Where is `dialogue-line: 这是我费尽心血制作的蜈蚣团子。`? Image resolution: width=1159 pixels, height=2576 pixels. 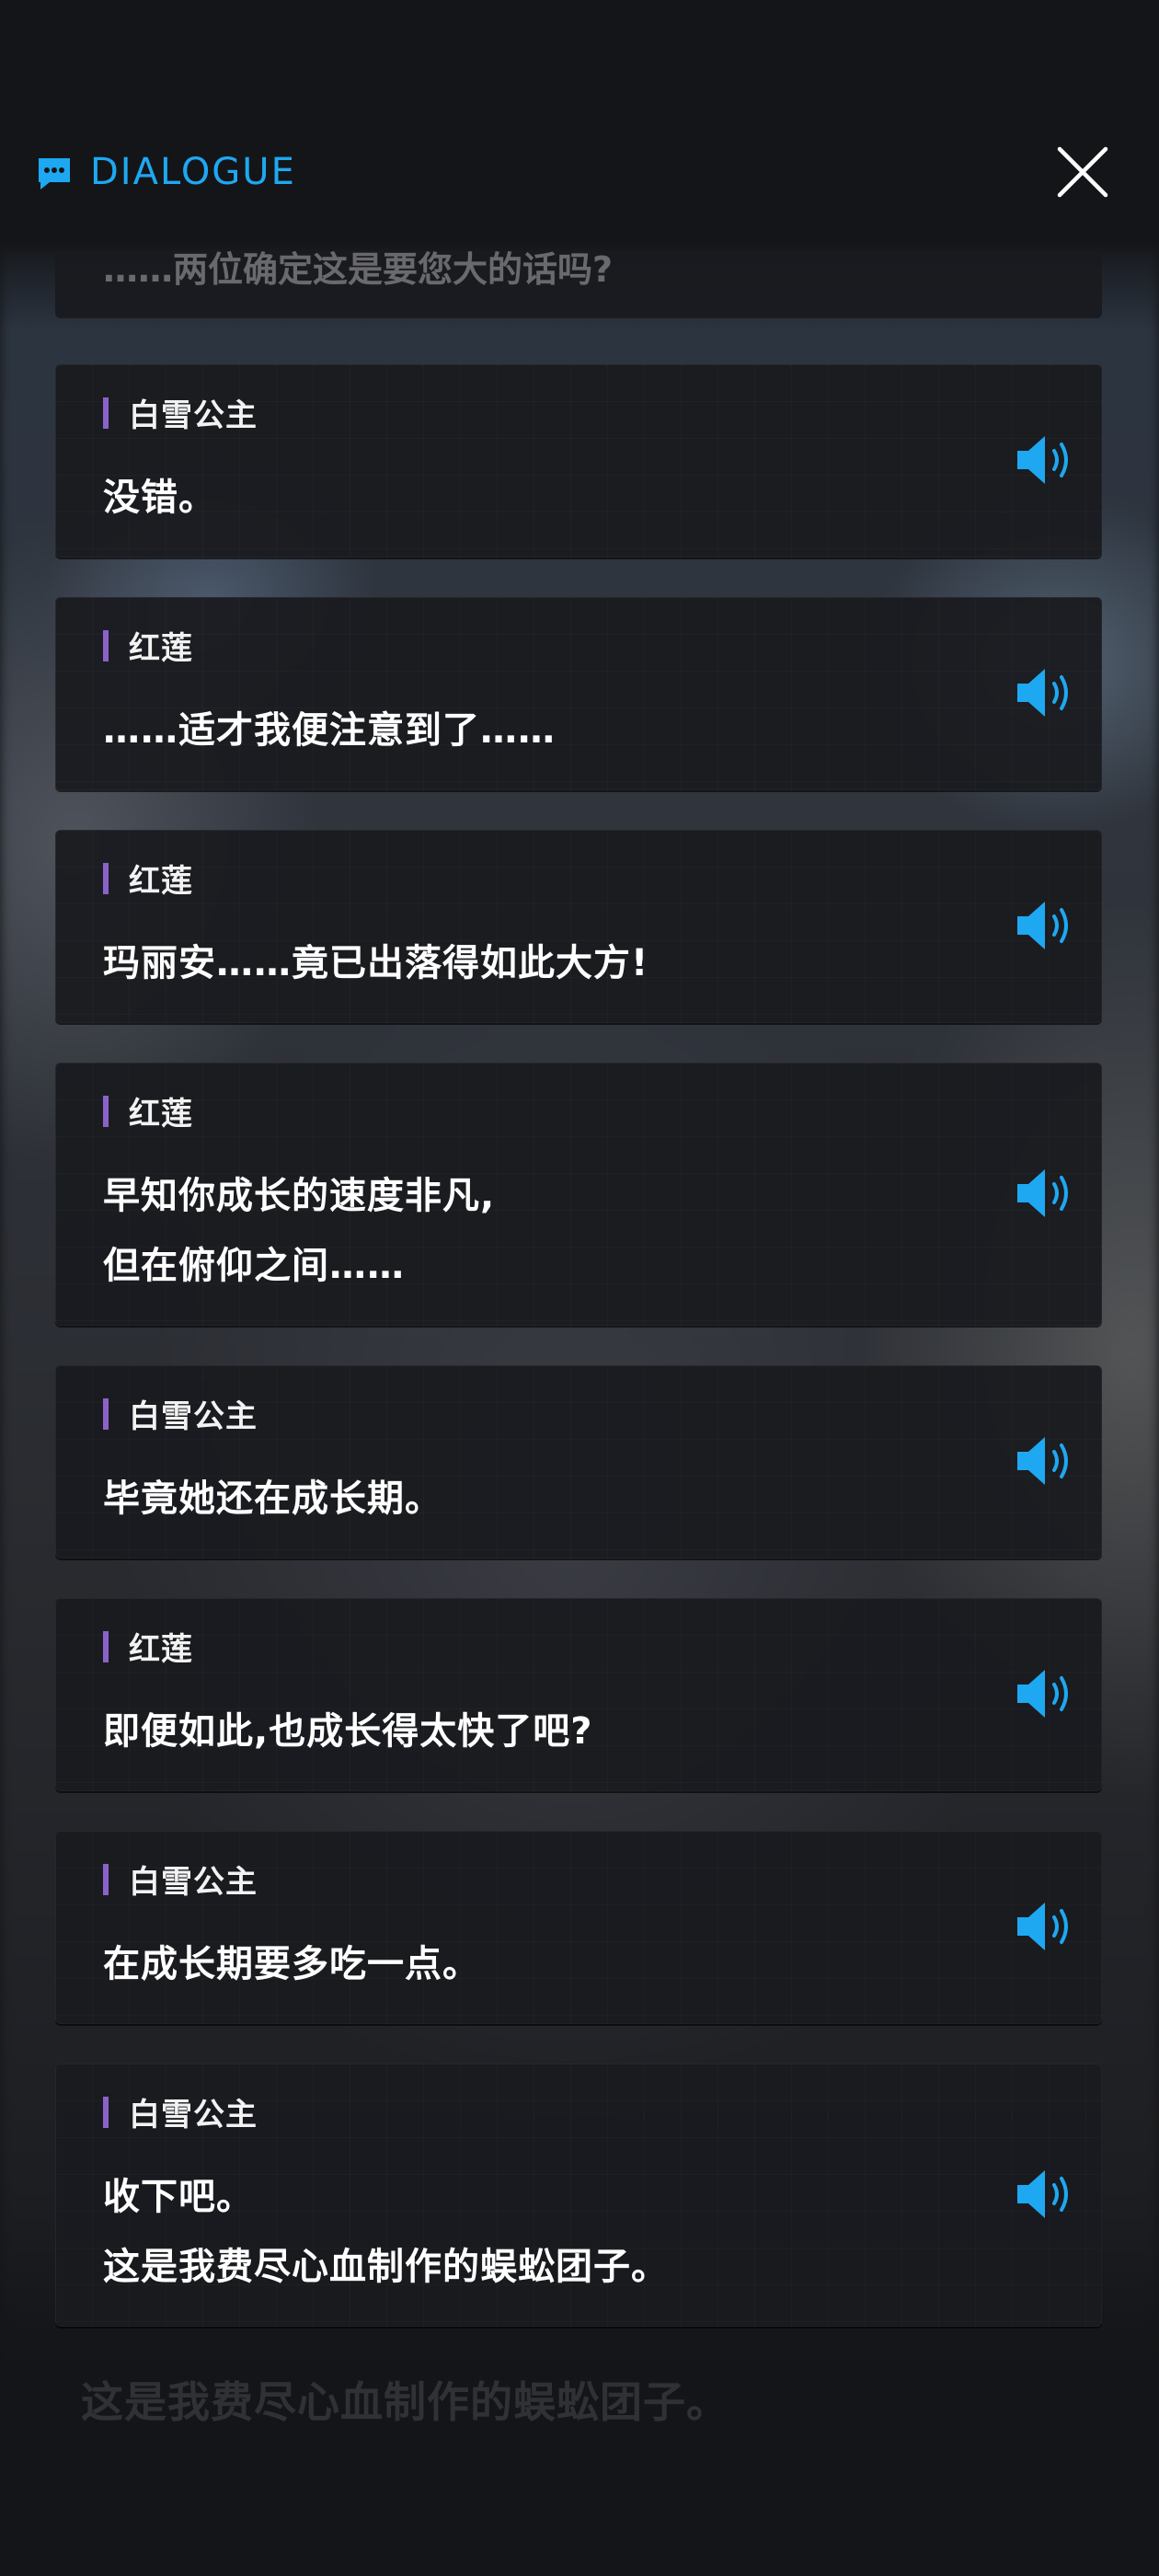
dialogue-line: 这是我费尽心血制作的蜈蚣团子。 is located at coordinates (386, 2267).